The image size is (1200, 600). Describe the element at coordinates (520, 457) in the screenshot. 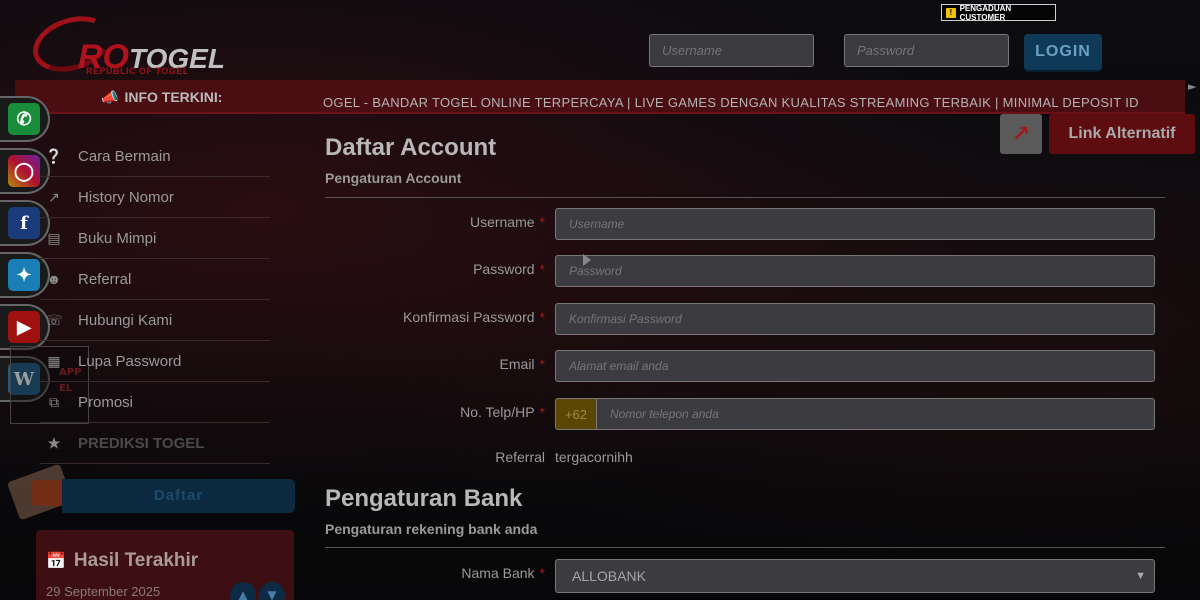

I see `referral-label: Referral` at that location.